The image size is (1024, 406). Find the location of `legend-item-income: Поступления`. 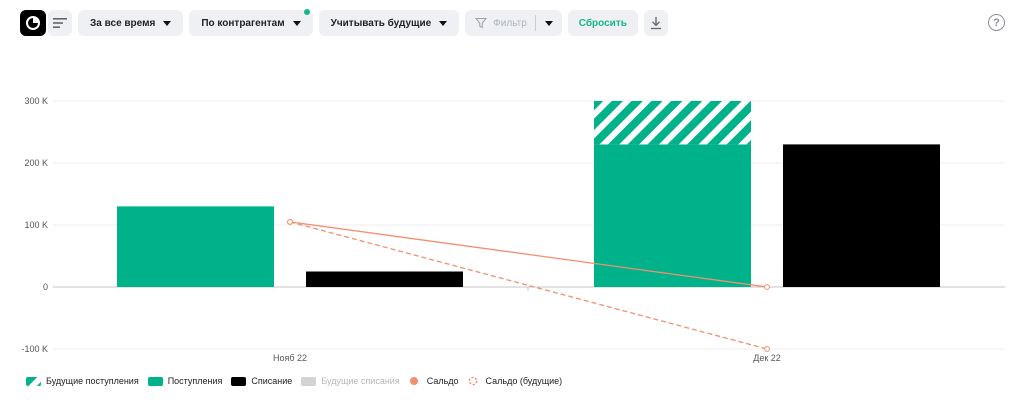

legend-item-income: Поступления is located at coordinates (185, 381).